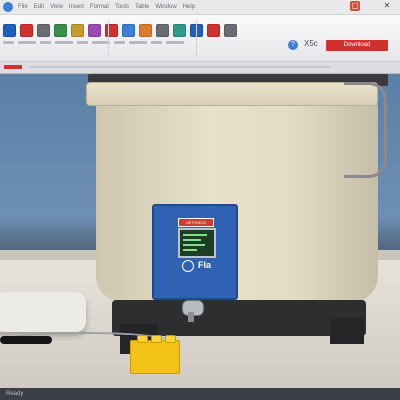 The height and width of the screenshot is (400, 400). I want to click on table-icon, so click(111, 30).